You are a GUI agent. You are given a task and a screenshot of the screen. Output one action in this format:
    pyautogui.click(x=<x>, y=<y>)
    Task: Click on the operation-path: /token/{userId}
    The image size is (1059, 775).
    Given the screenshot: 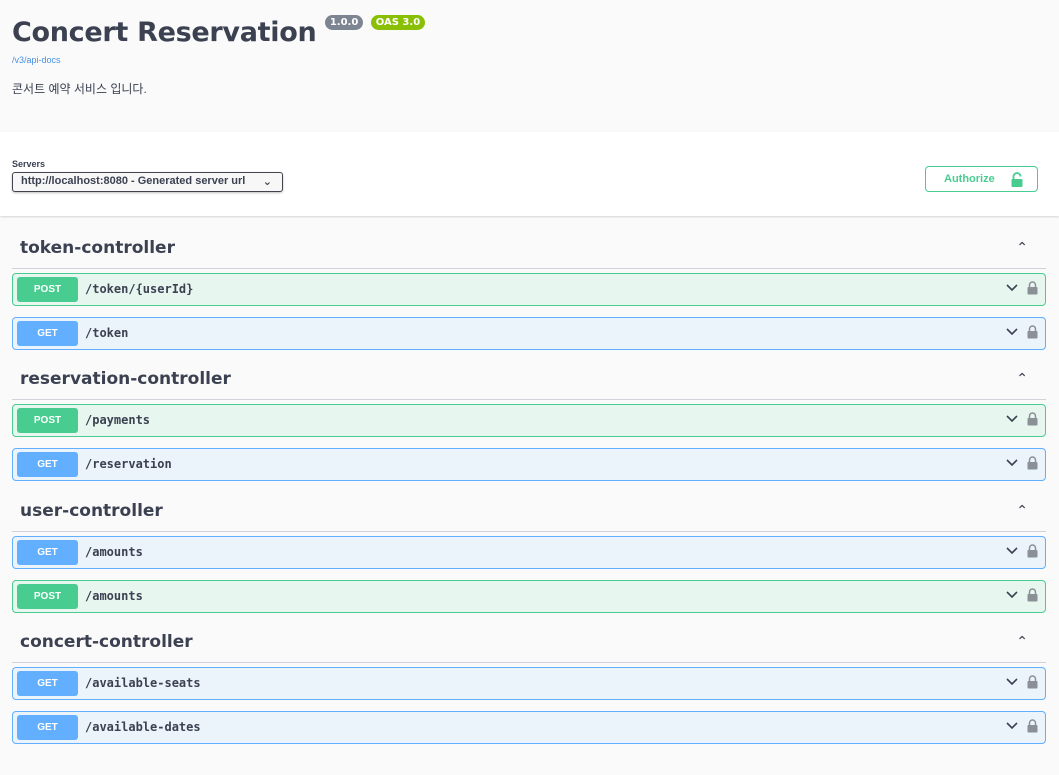 What is the action you would take?
    pyautogui.click(x=139, y=289)
    